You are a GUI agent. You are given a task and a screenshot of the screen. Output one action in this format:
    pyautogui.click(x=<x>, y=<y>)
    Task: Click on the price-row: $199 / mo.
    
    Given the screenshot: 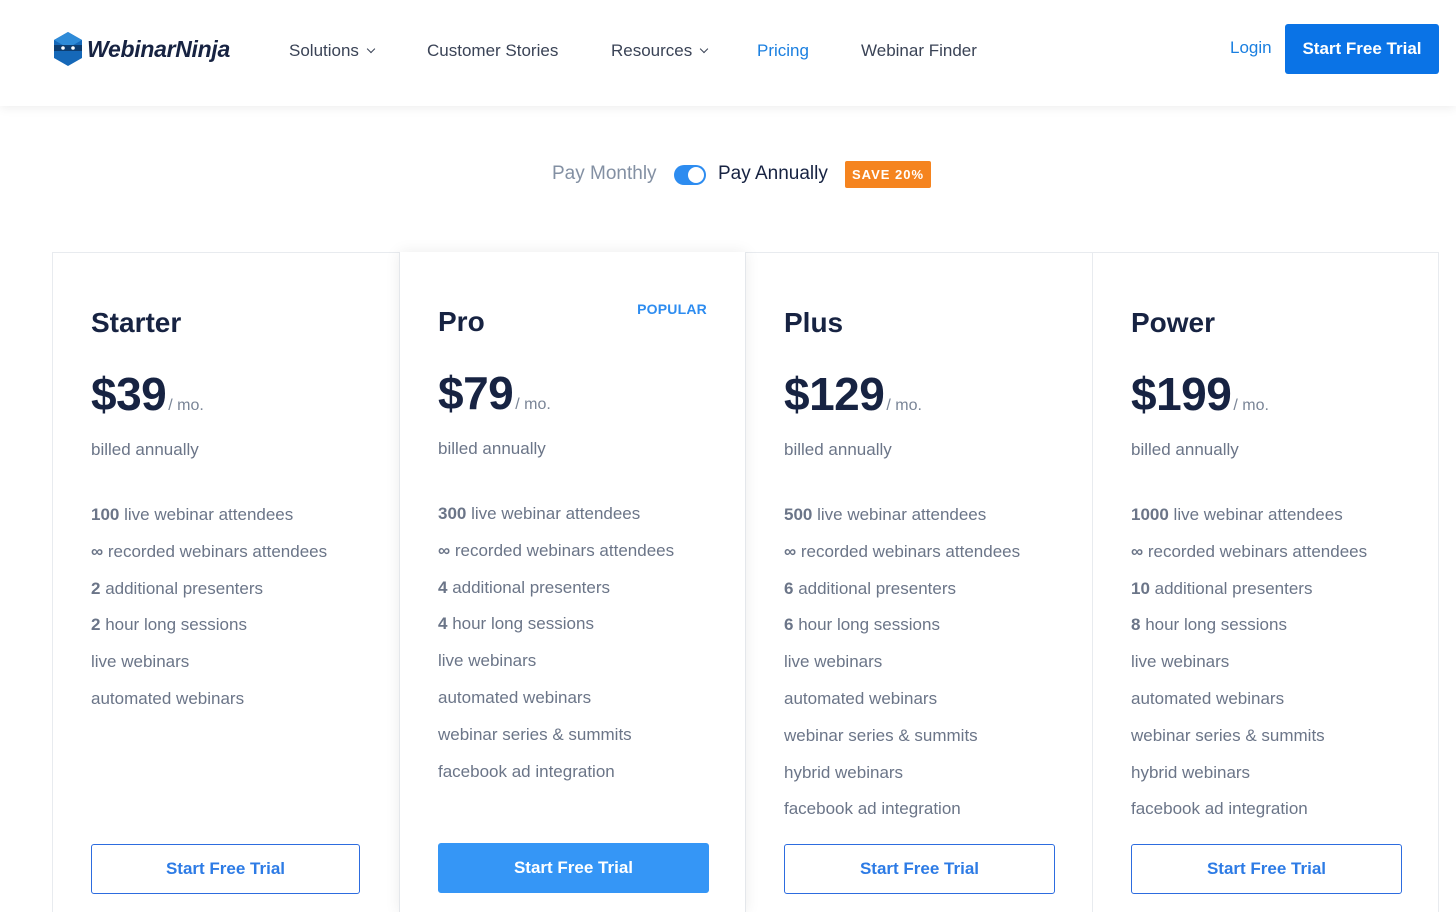 What is the action you would take?
    pyautogui.click(x=1200, y=394)
    